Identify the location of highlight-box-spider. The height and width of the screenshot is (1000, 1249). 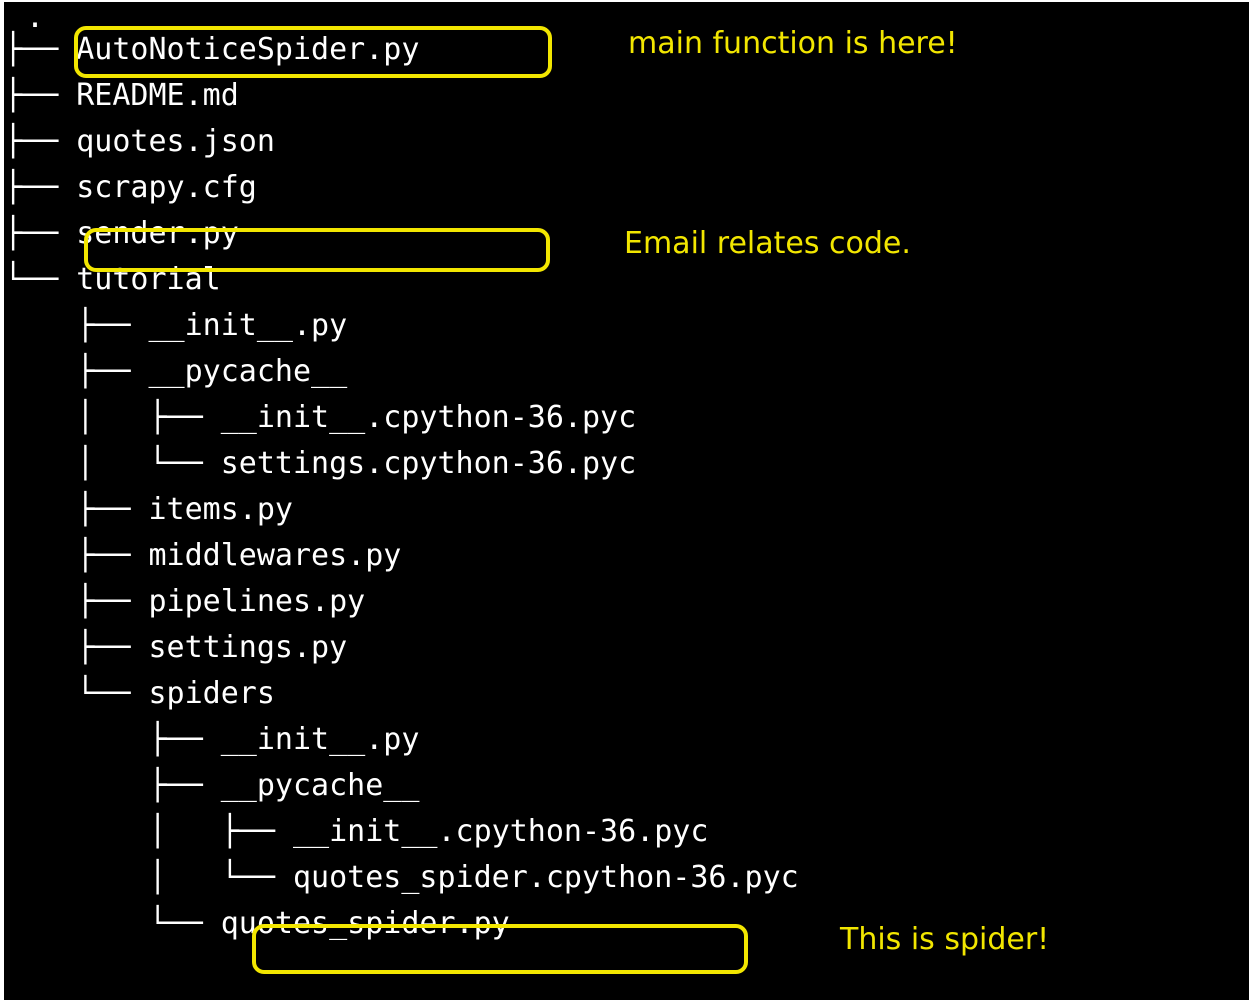
(500, 949).